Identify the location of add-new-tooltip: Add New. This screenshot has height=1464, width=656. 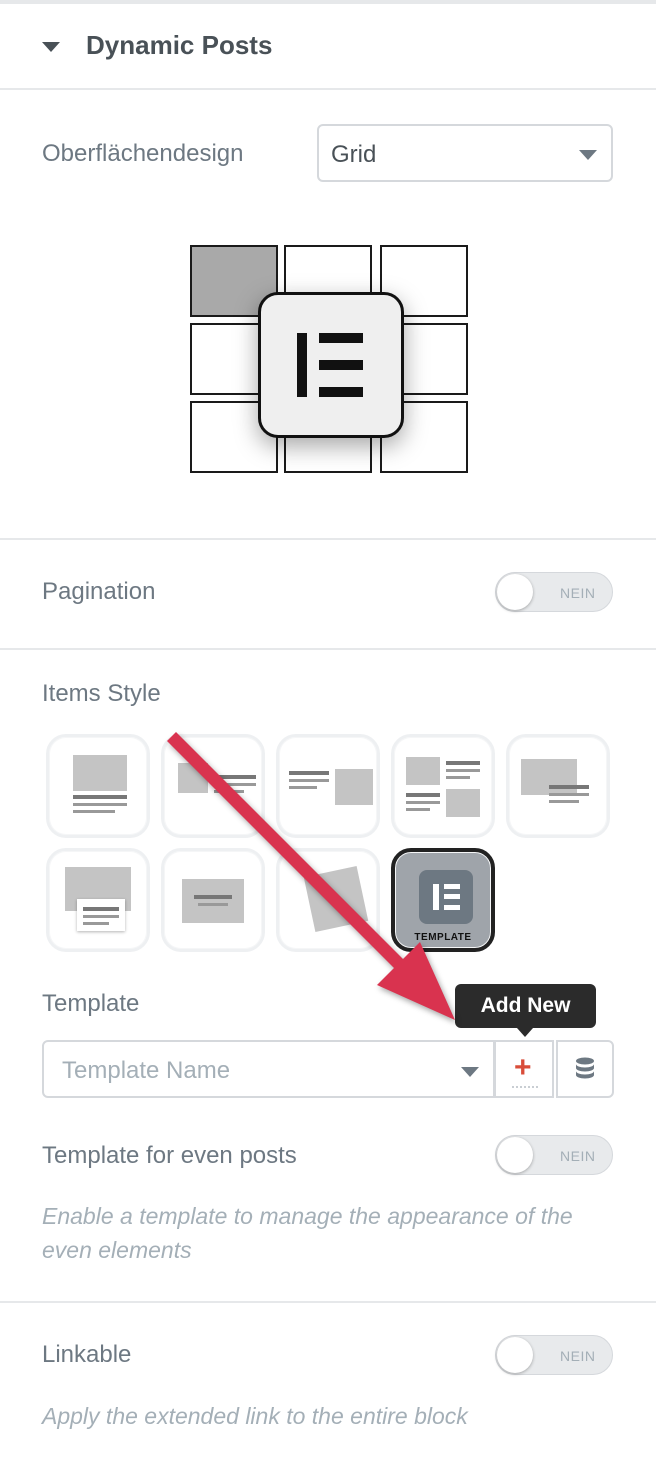
(525, 1010).